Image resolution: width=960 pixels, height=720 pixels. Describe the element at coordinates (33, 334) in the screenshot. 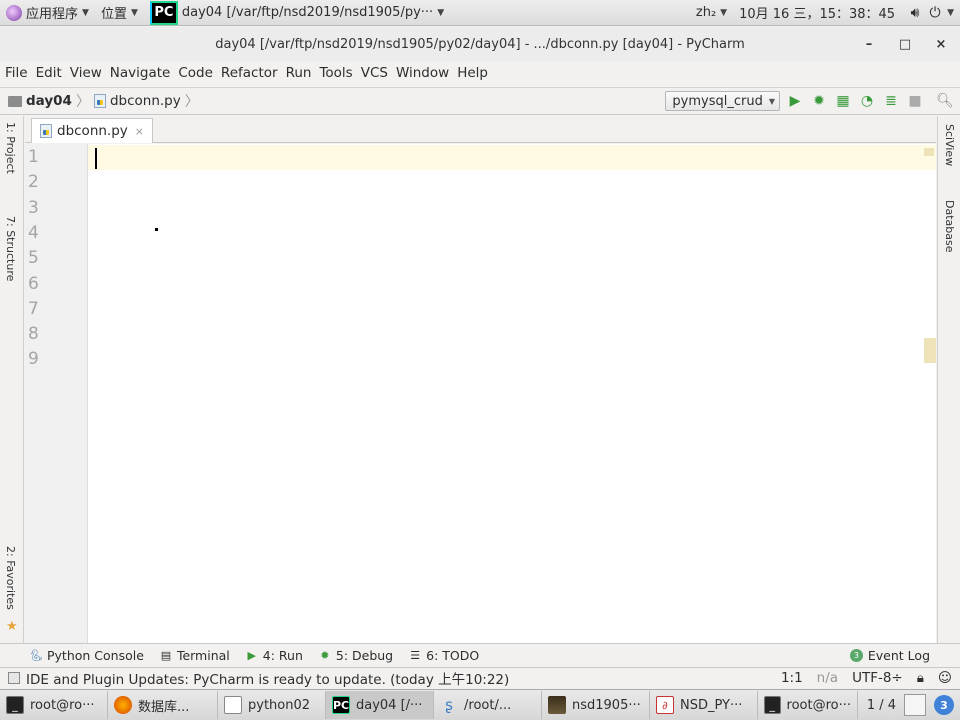

I see `line-number: 8` at that location.